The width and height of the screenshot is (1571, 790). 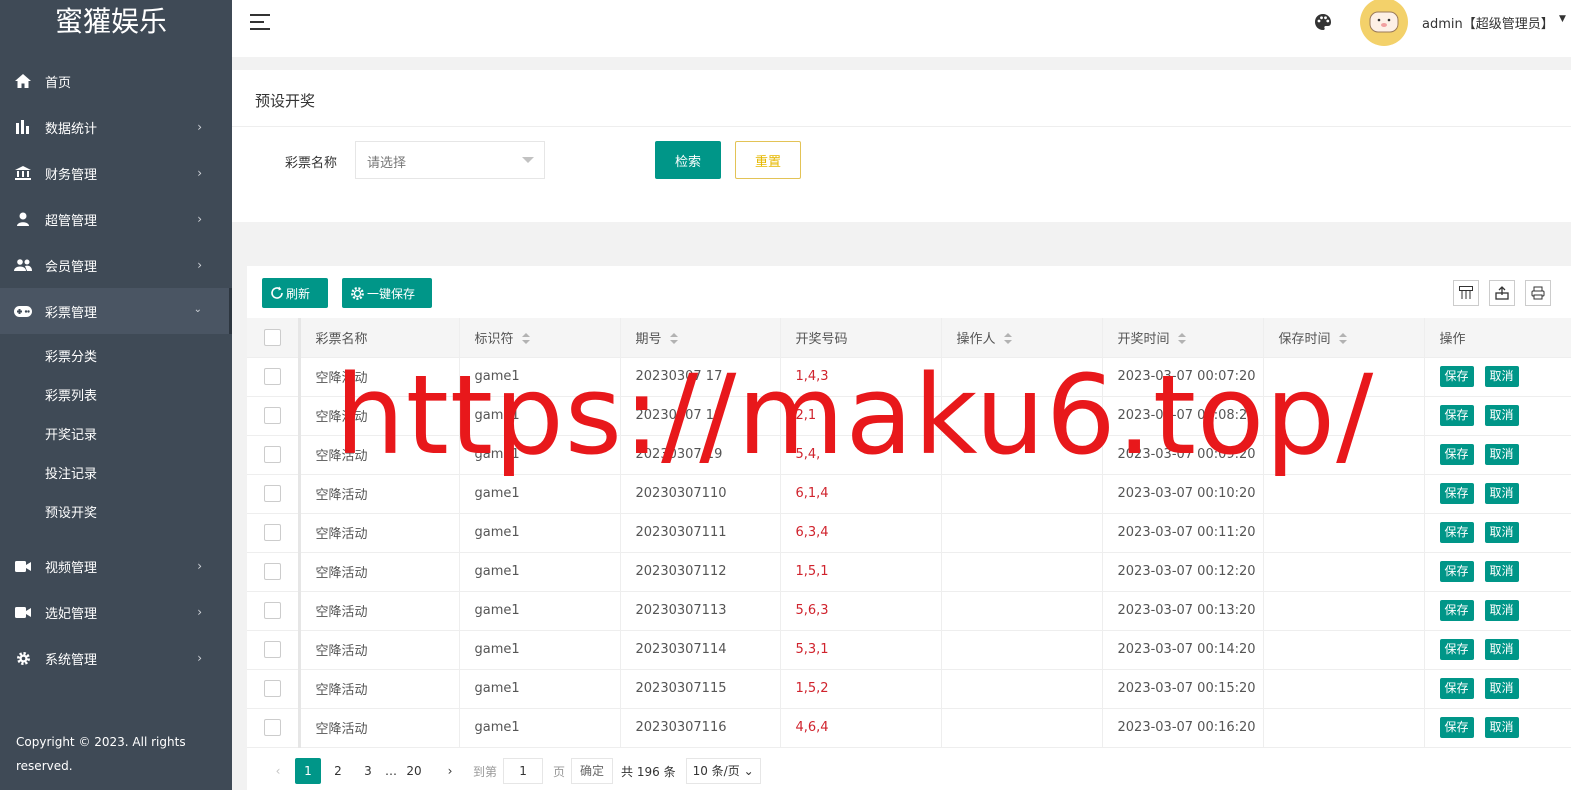 What do you see at coordinates (260, 22) in the screenshot?
I see `menu-toggle-icon` at bounding box center [260, 22].